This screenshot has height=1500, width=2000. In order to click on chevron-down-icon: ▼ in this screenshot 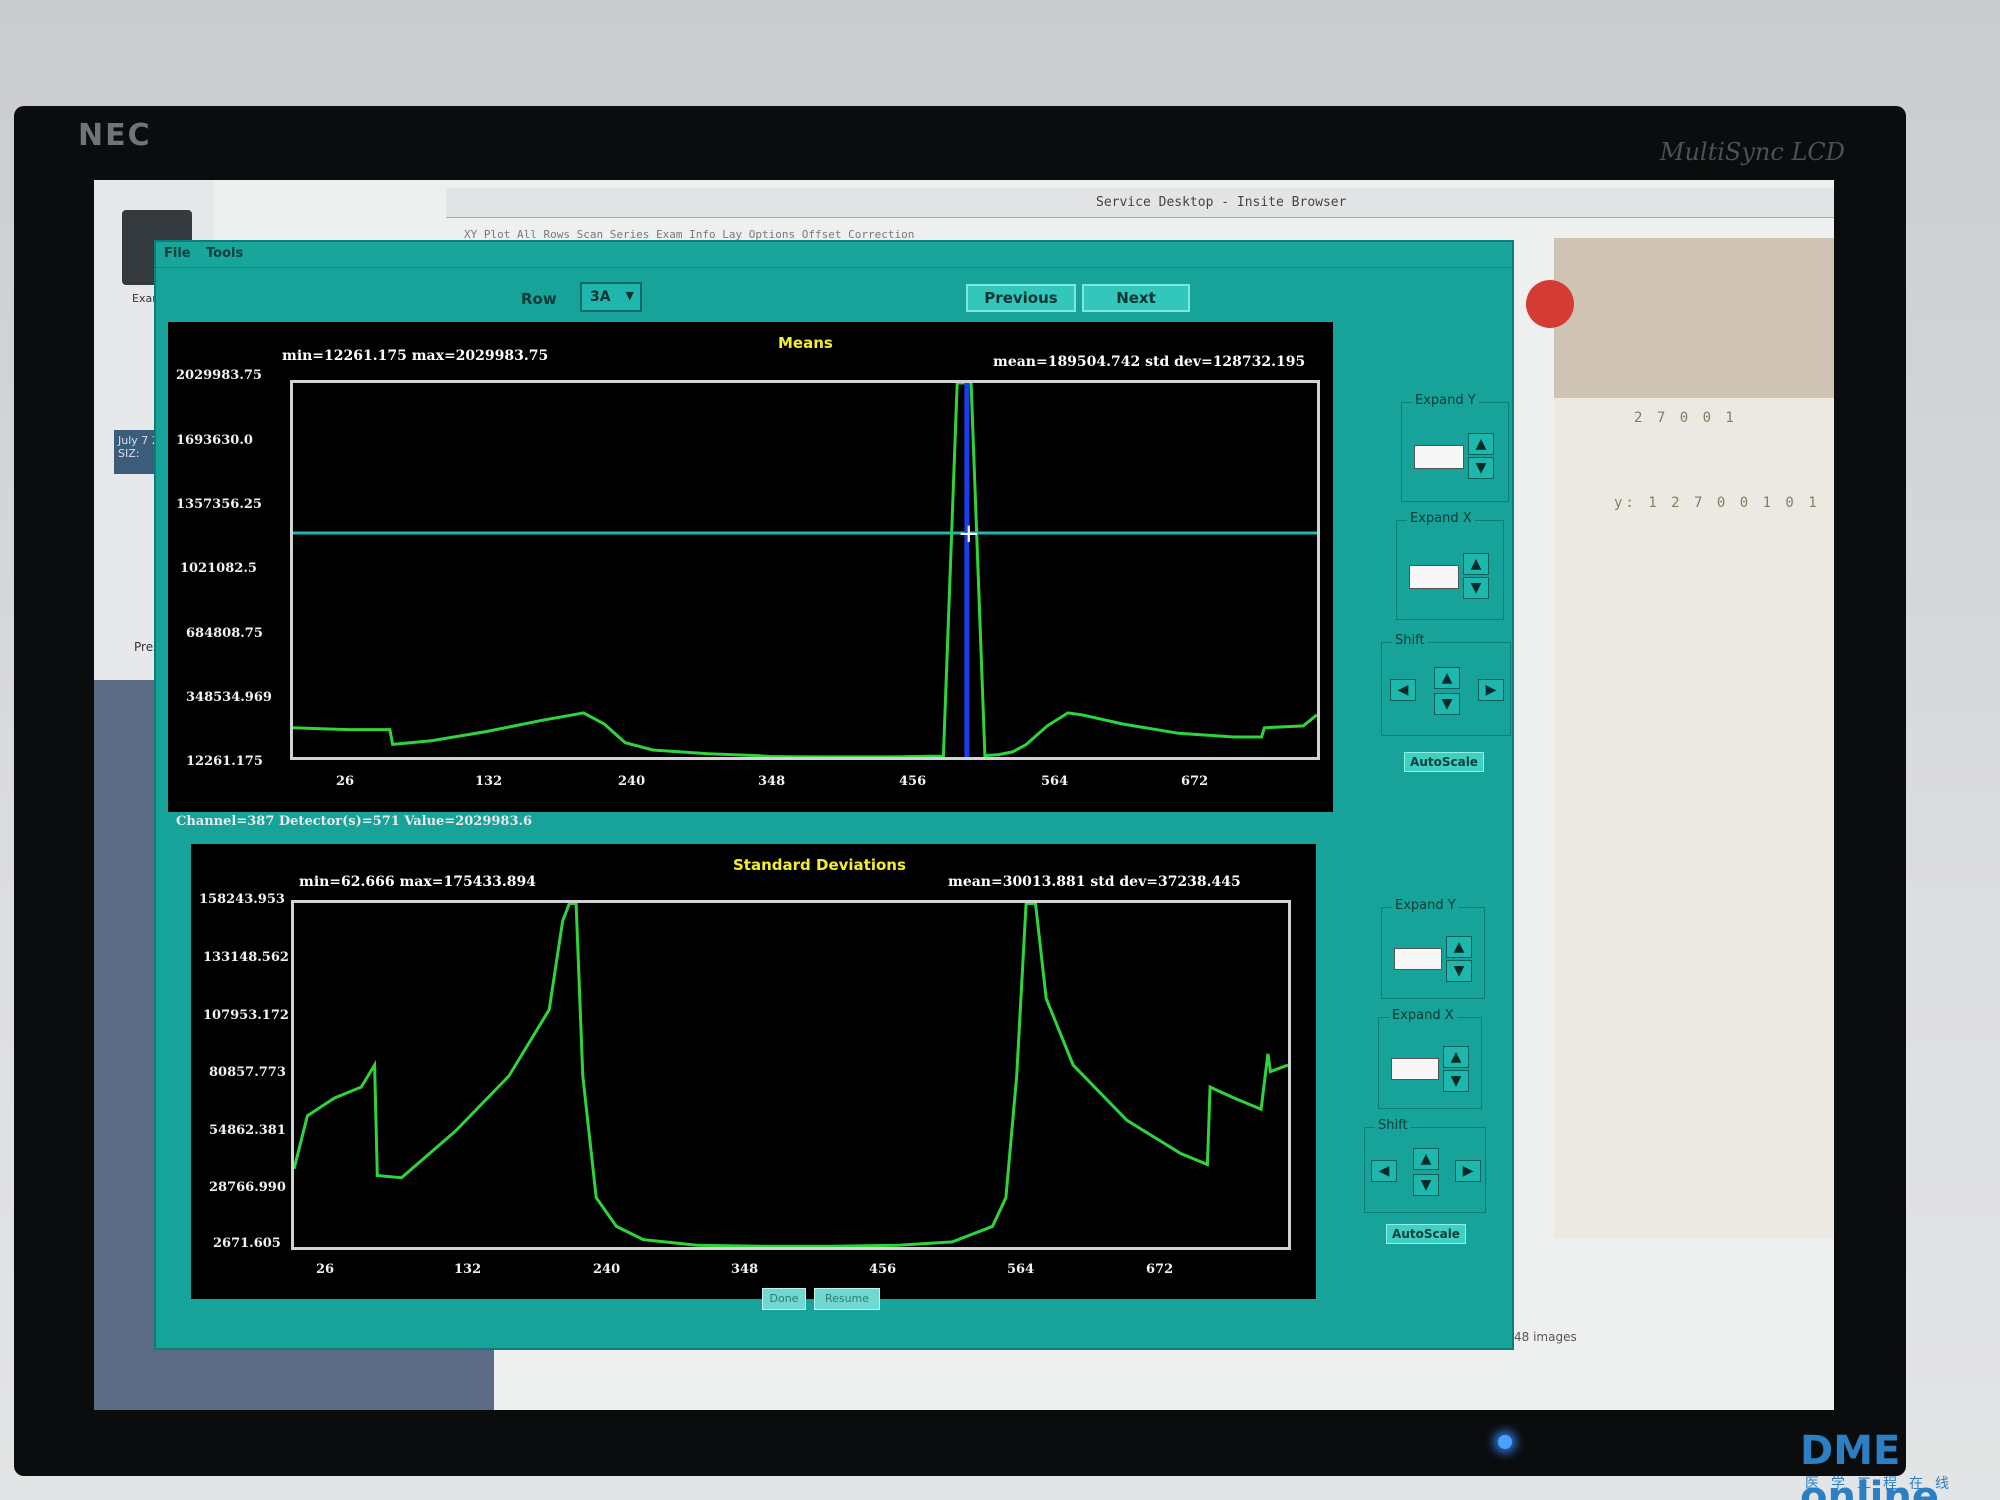, I will do `click(629, 295)`.